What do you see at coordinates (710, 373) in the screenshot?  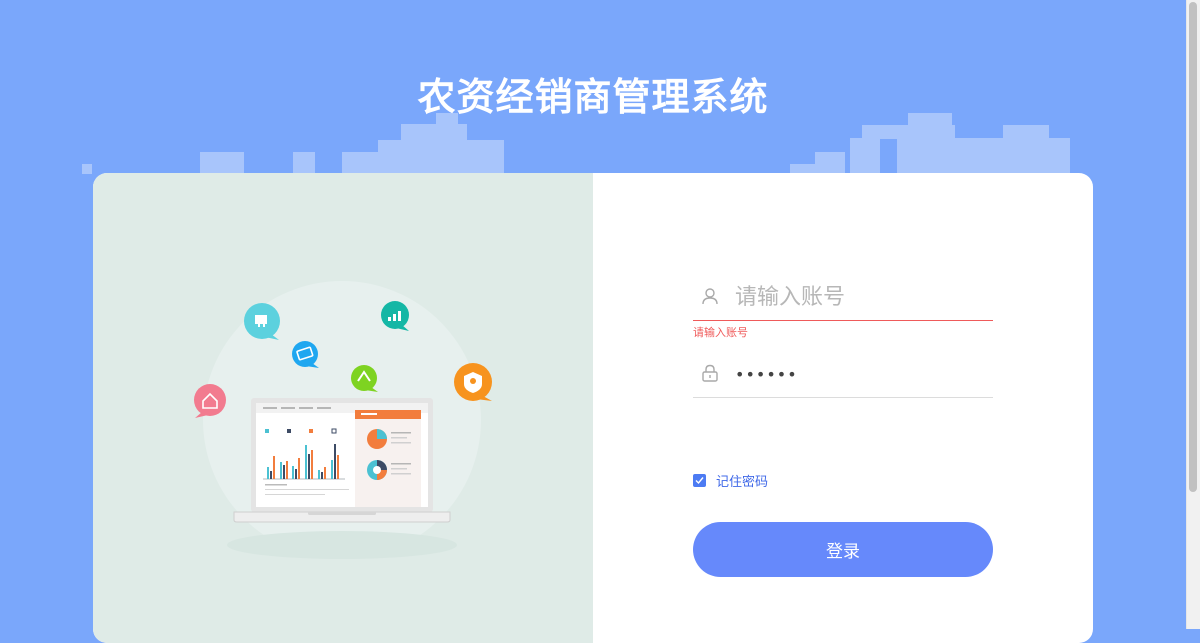 I see `lock-icon` at bounding box center [710, 373].